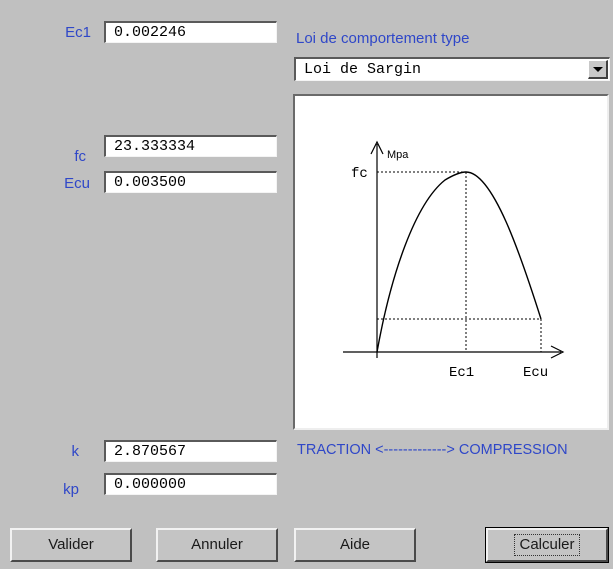 Image resolution: width=613 pixels, height=569 pixels. I want to click on x-end-label: Ecu, so click(535, 373).